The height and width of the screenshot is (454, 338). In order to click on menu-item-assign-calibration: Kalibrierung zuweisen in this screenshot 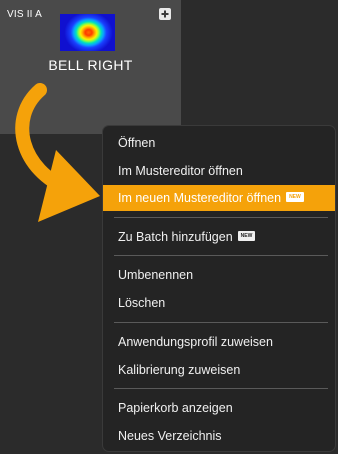, I will do `click(219, 370)`.